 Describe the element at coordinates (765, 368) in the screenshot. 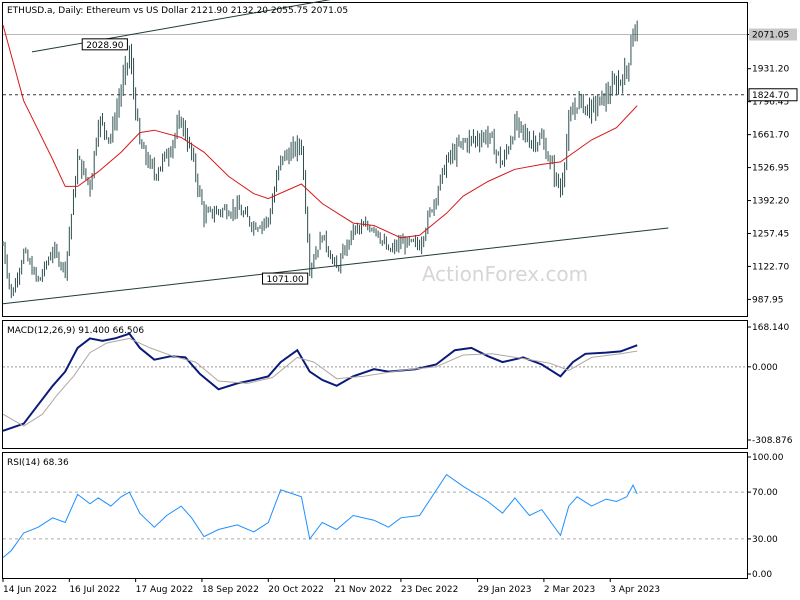

I see `macd-tick-label: 0.000` at that location.